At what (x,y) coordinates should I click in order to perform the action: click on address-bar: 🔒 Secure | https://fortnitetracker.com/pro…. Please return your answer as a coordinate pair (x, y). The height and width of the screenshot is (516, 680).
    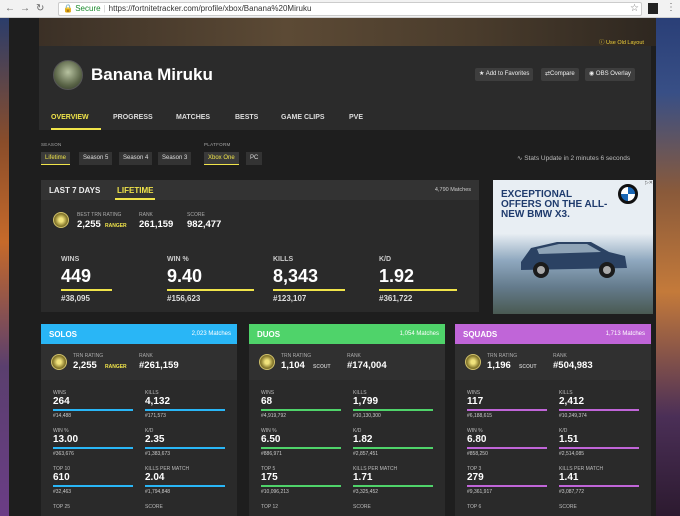
    Looking at the image, I should click on (350, 9).